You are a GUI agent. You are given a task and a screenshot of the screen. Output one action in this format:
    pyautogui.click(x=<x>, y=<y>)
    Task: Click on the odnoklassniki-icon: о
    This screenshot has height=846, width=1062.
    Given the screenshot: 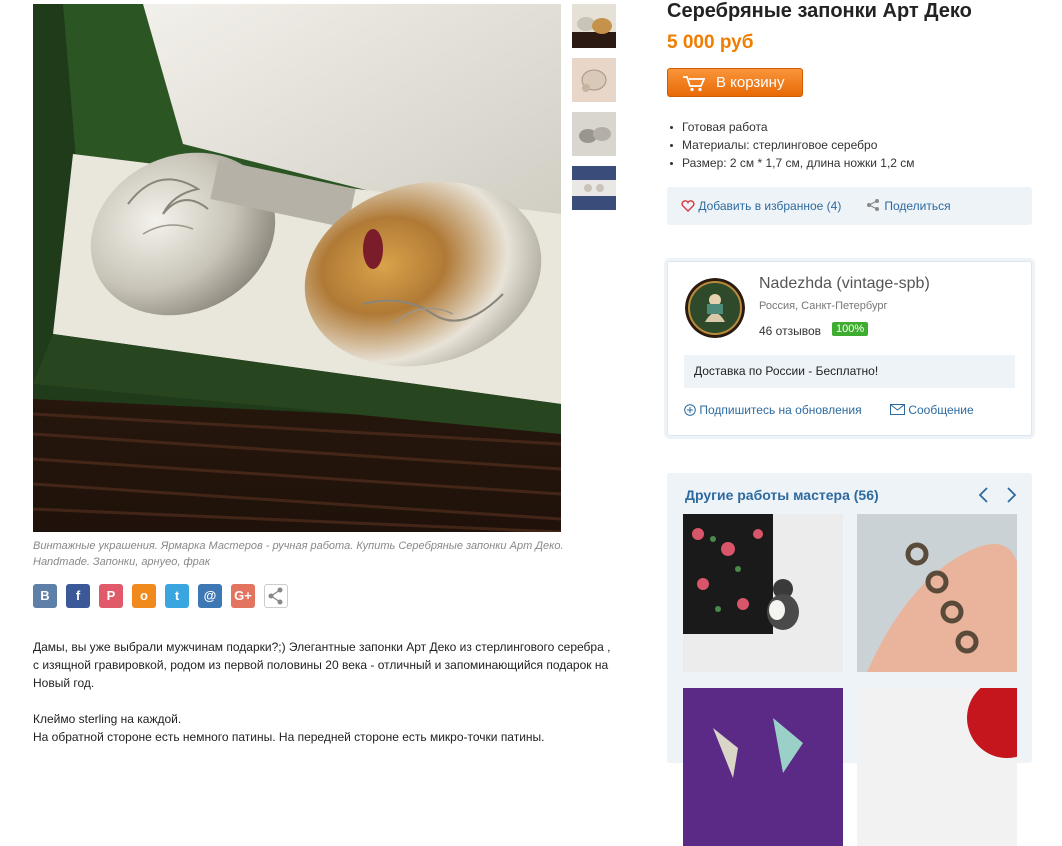 What is the action you would take?
    pyautogui.click(x=144, y=596)
    